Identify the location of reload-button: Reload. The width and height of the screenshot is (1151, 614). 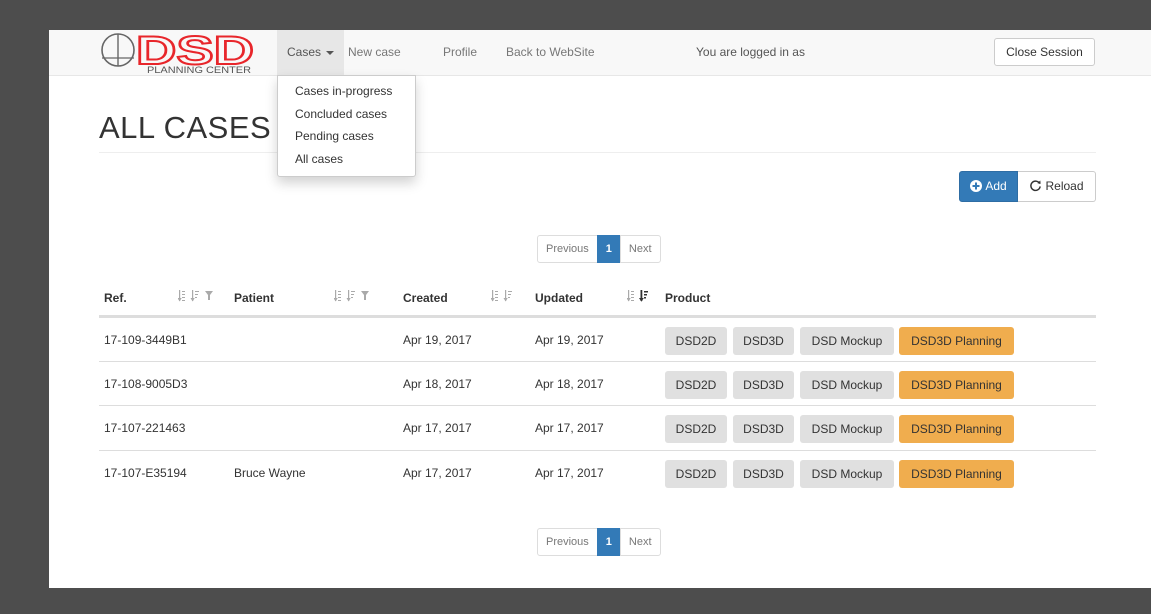
(1057, 186).